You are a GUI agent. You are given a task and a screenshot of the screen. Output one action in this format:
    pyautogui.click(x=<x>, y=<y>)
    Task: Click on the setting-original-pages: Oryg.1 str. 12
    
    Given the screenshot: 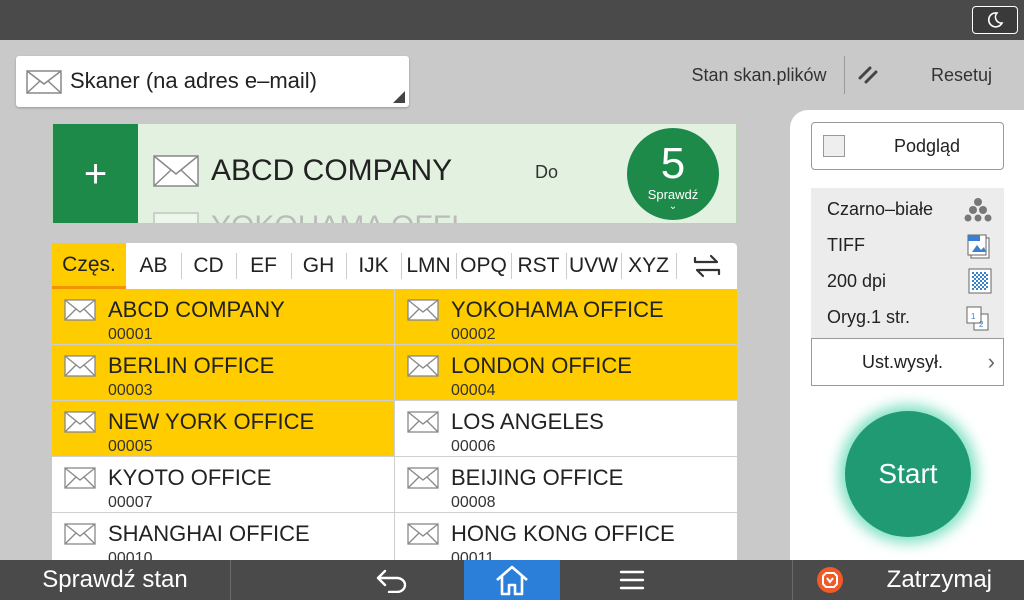 What is the action you would take?
    pyautogui.click(x=907, y=317)
    